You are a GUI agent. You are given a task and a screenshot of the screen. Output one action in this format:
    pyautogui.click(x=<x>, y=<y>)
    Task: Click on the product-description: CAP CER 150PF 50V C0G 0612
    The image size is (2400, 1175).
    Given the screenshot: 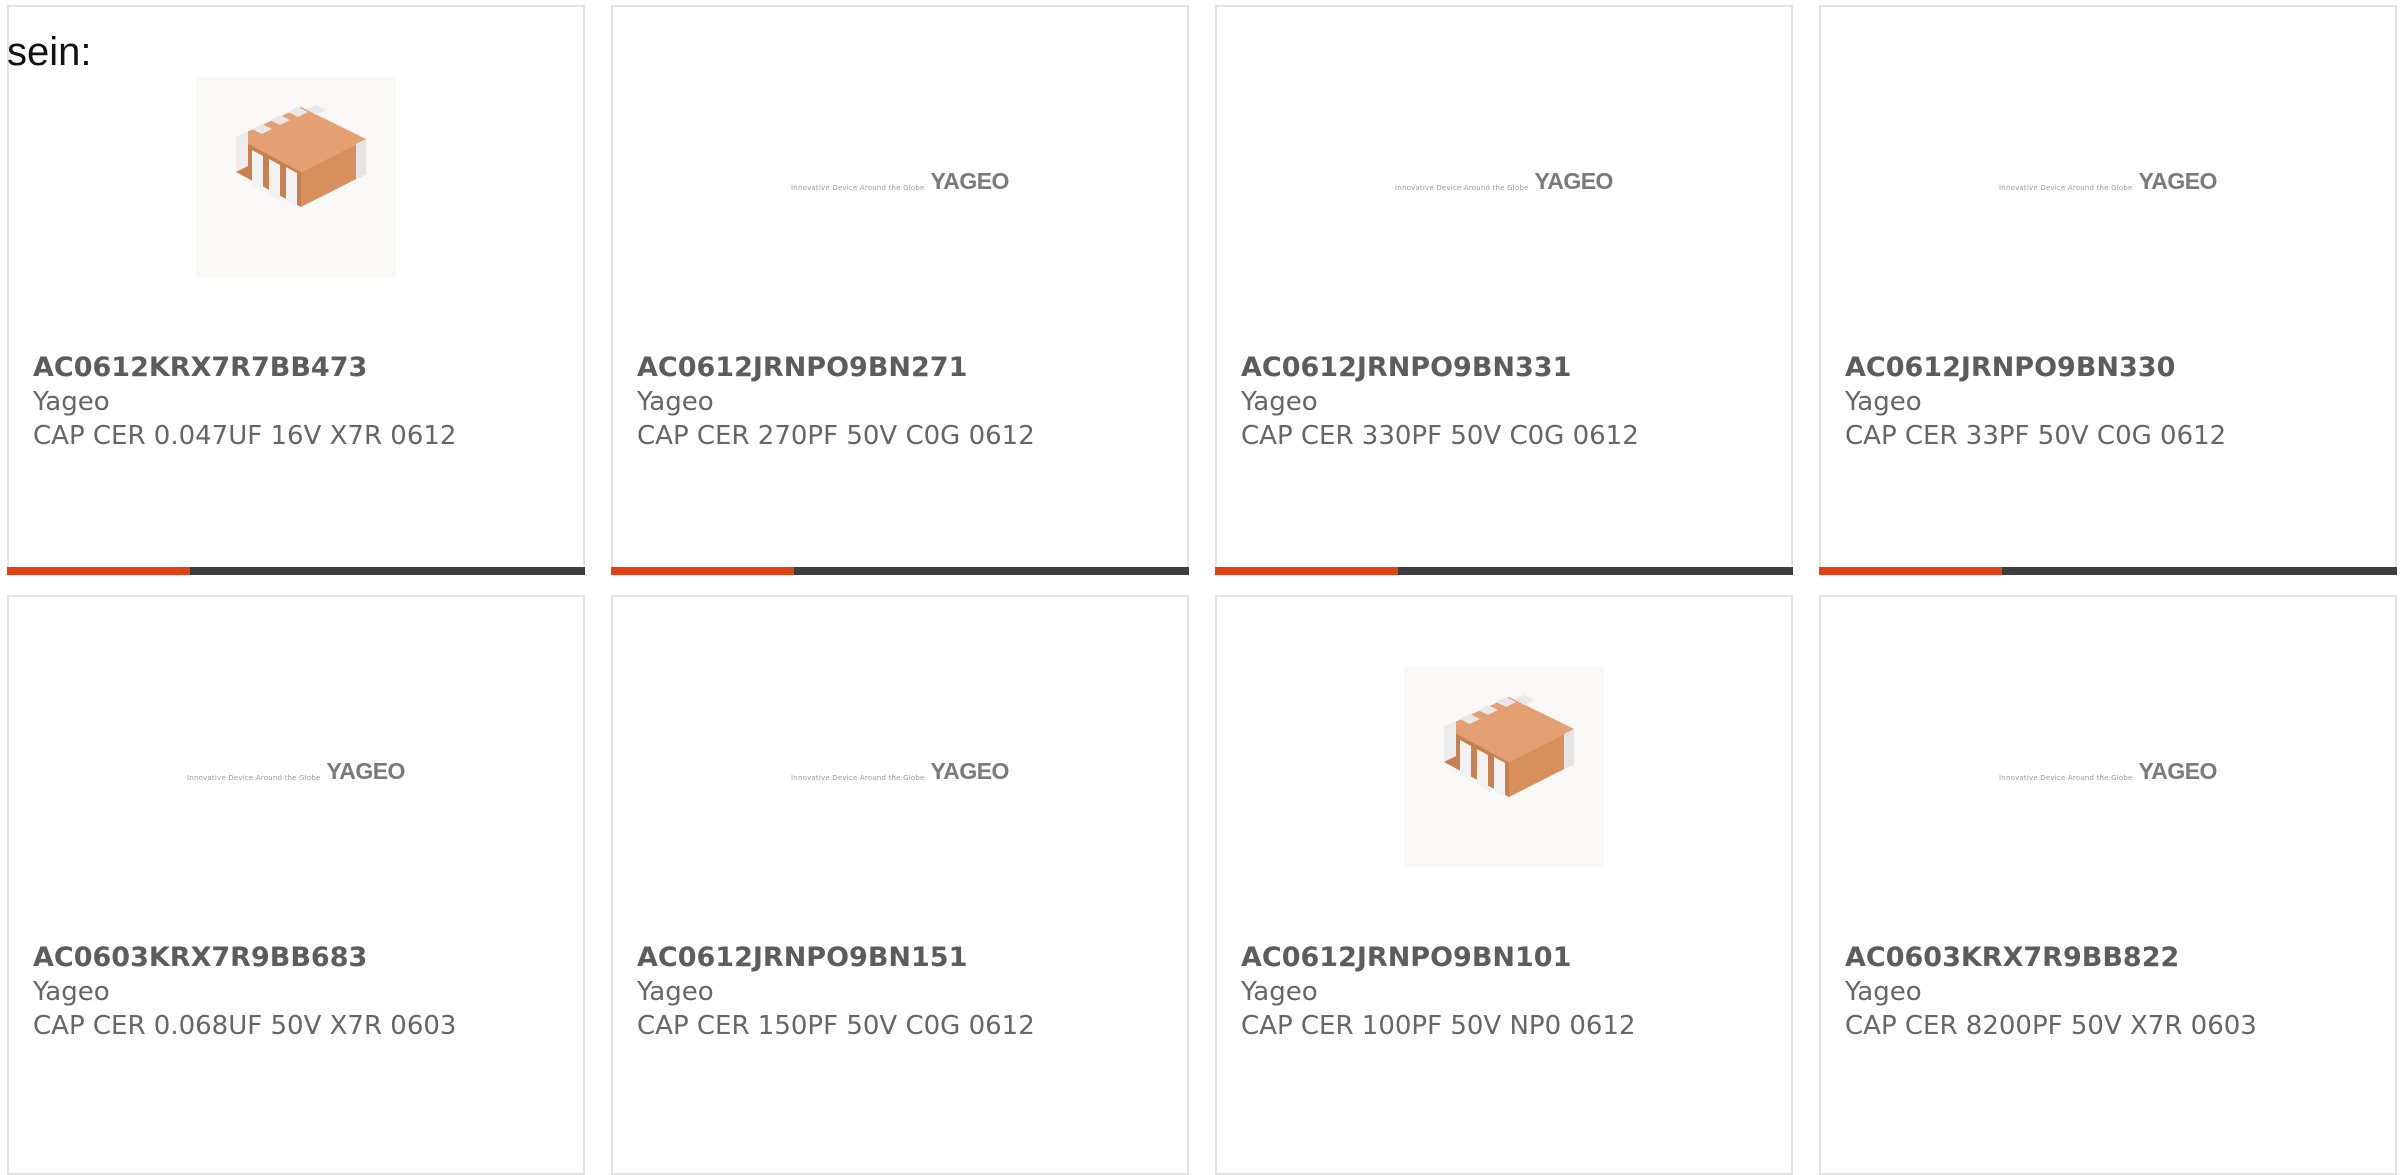 What is the action you would take?
    pyautogui.click(x=836, y=1026)
    